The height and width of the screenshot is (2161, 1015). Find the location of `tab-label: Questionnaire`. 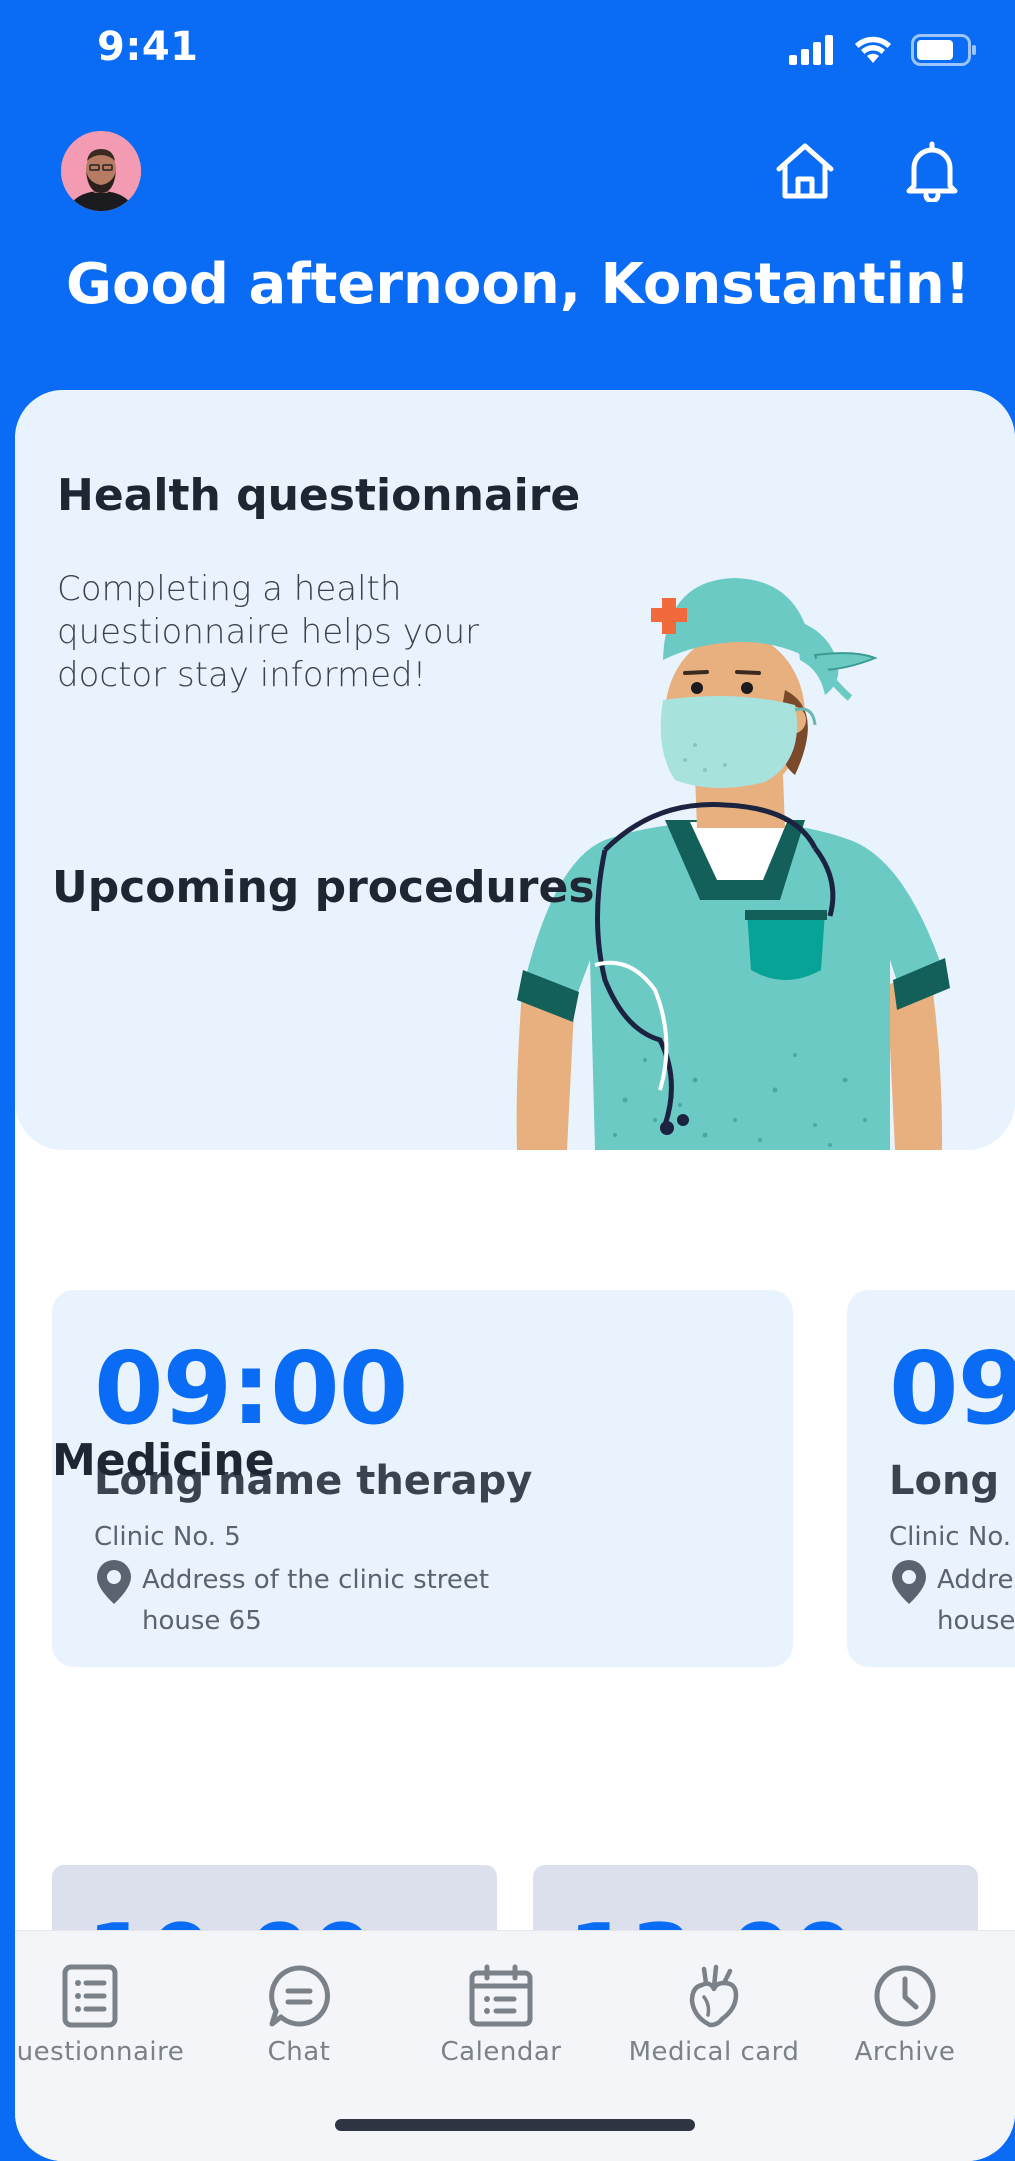

tab-label: Questionnaire is located at coordinates (100, 2052).